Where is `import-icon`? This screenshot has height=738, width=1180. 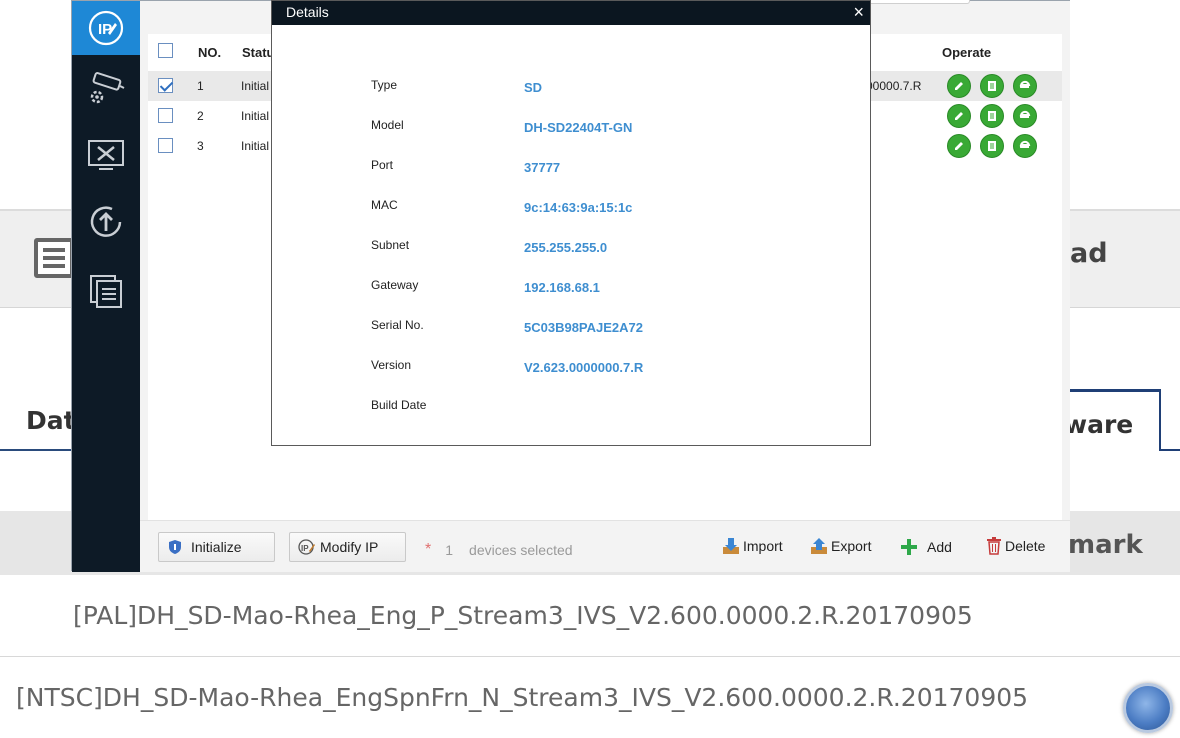
import-icon is located at coordinates (731, 546).